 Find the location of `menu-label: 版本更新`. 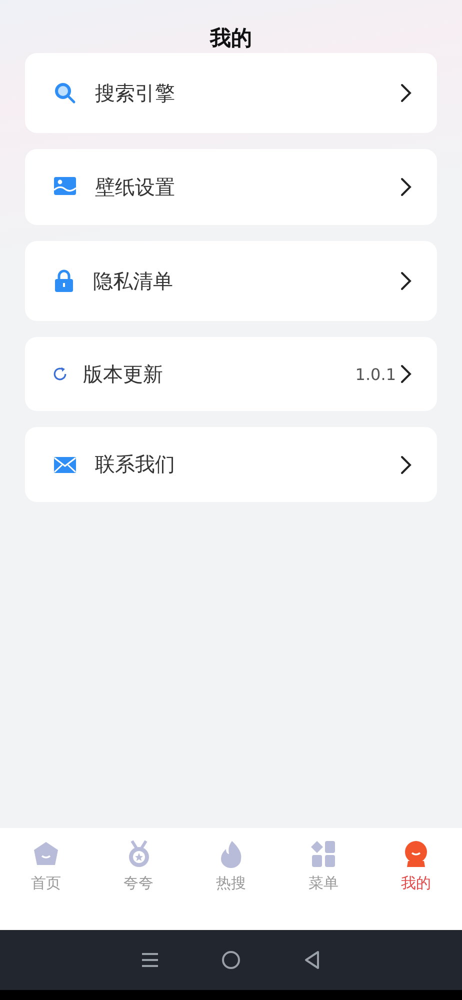

menu-label: 版本更新 is located at coordinates (123, 374).